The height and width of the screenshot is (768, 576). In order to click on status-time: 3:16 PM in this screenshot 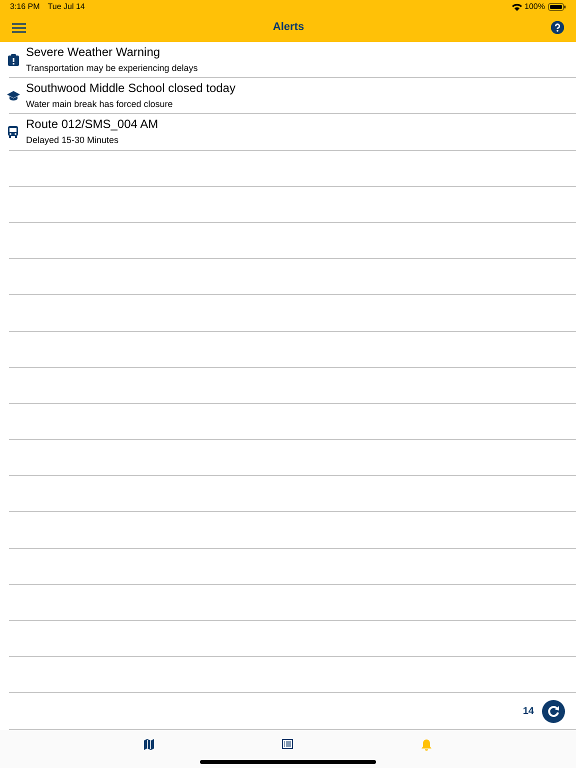, I will do `click(25, 6)`.